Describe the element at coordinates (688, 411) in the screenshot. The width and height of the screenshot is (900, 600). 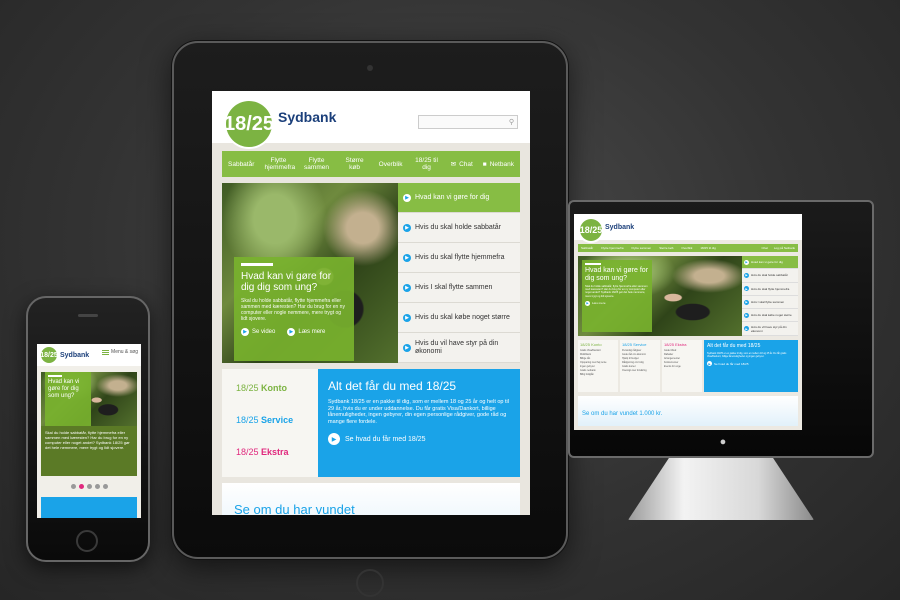
I see `desktop-win-banner: Se om du har vundet 1.000 kr.` at that location.